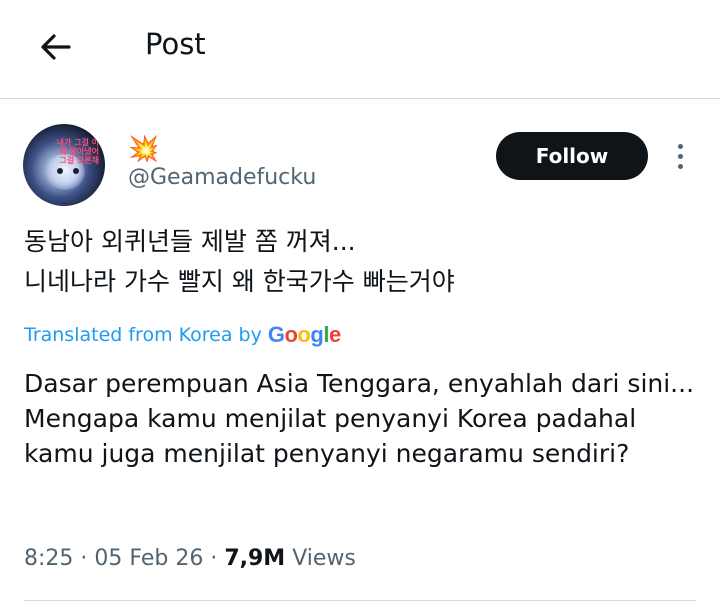  I want to click on arrow-left-icon, so click(56, 47).